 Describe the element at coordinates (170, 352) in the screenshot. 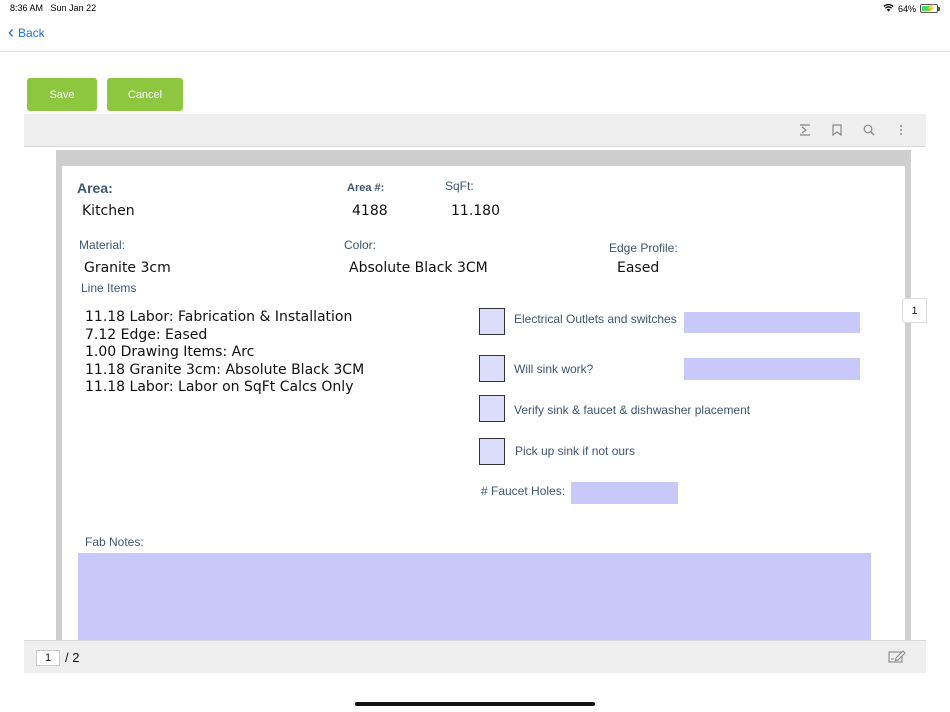

I see `line-item: 1.00 Drawing Items: Arc` at that location.